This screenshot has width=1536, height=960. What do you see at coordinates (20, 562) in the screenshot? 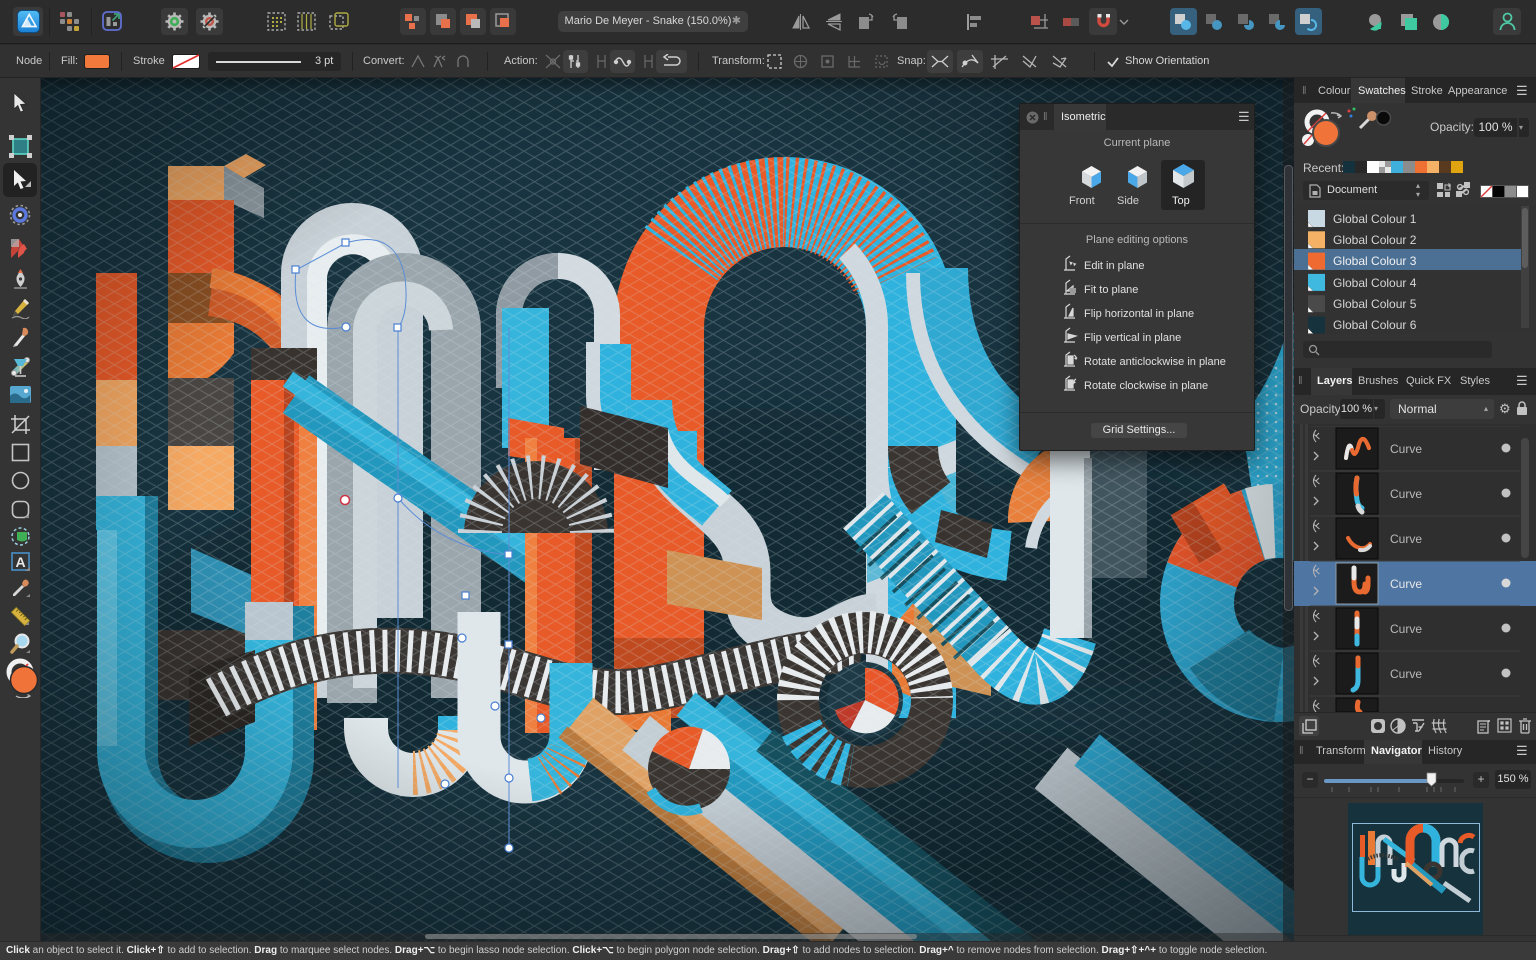
I see `svg-text: A` at bounding box center [20, 562].